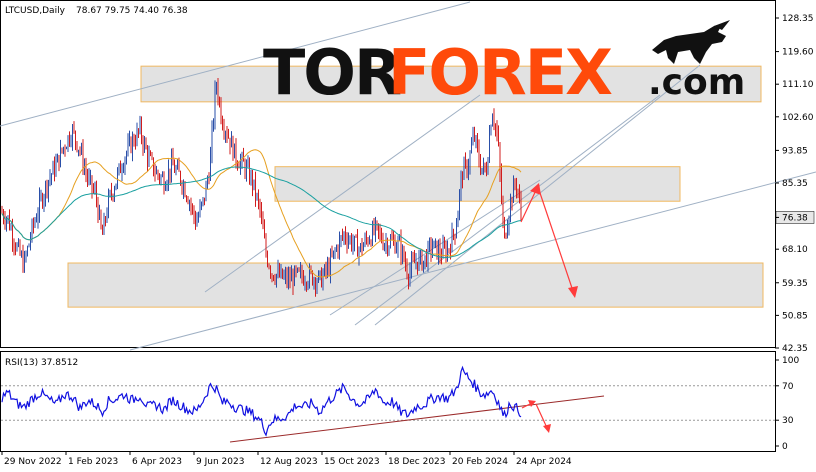 The image size is (816, 472). I want to click on price-tick-label: 128.35, so click(798, 19).